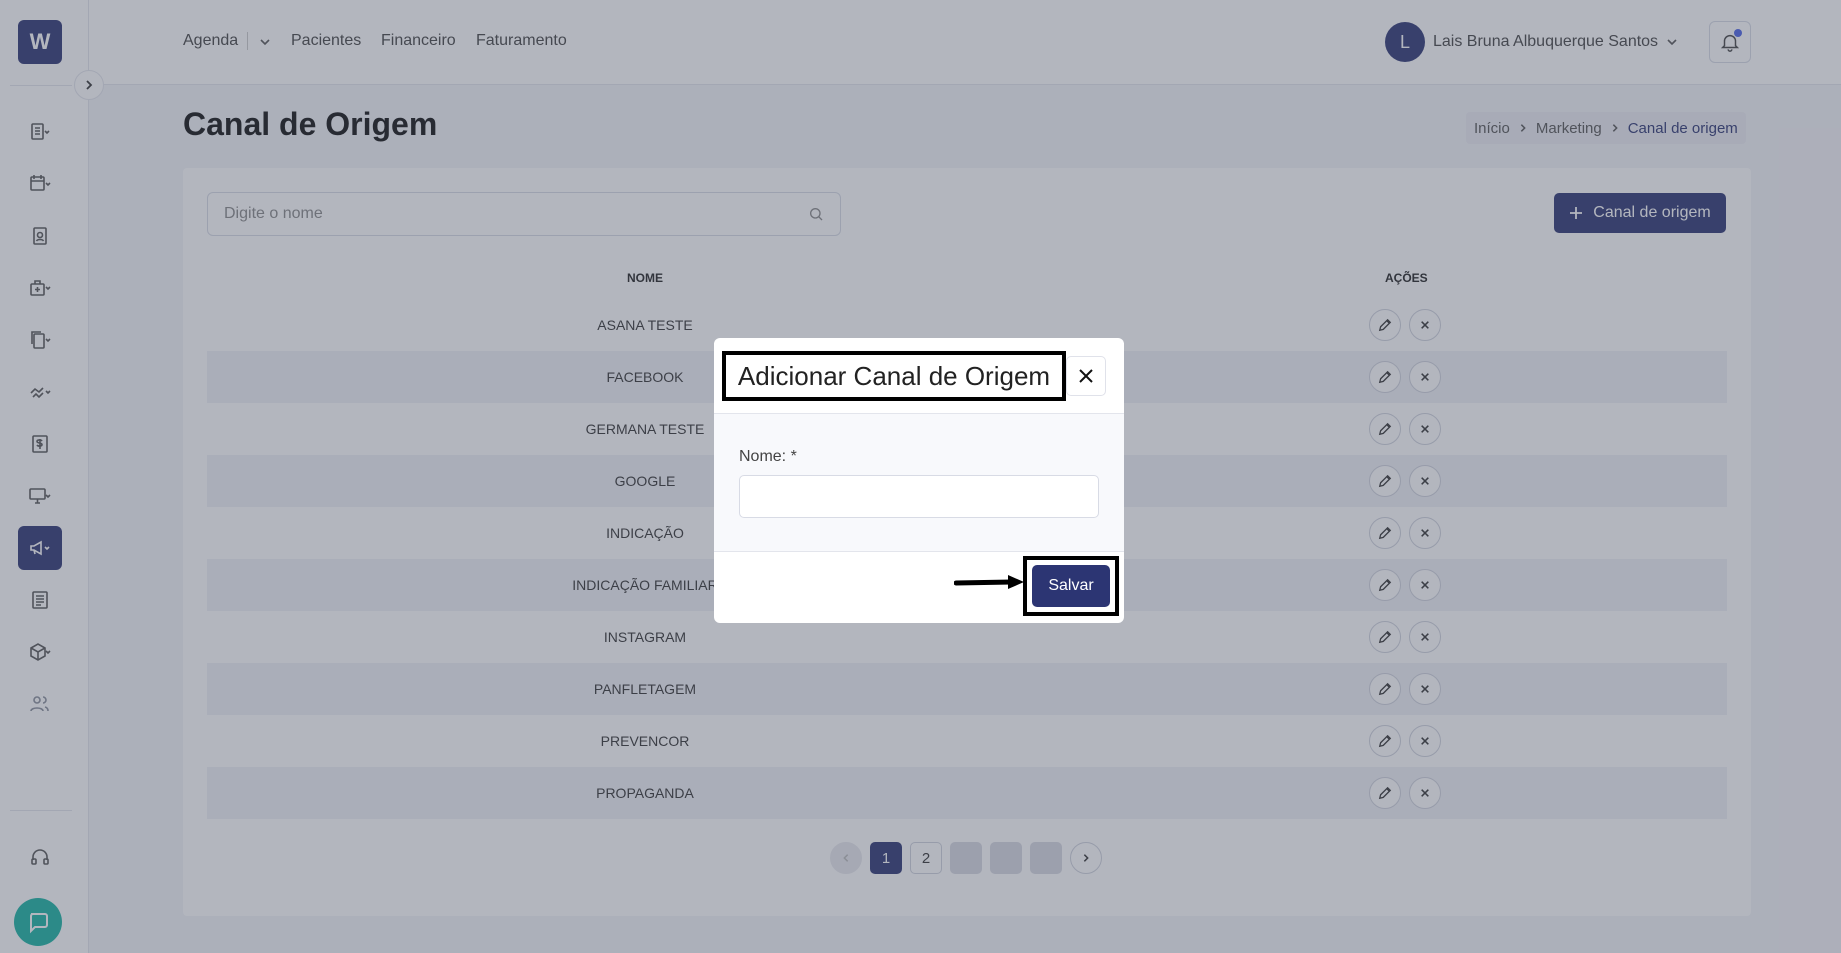 The image size is (1841, 953). I want to click on modal-close-button, so click(1086, 376).